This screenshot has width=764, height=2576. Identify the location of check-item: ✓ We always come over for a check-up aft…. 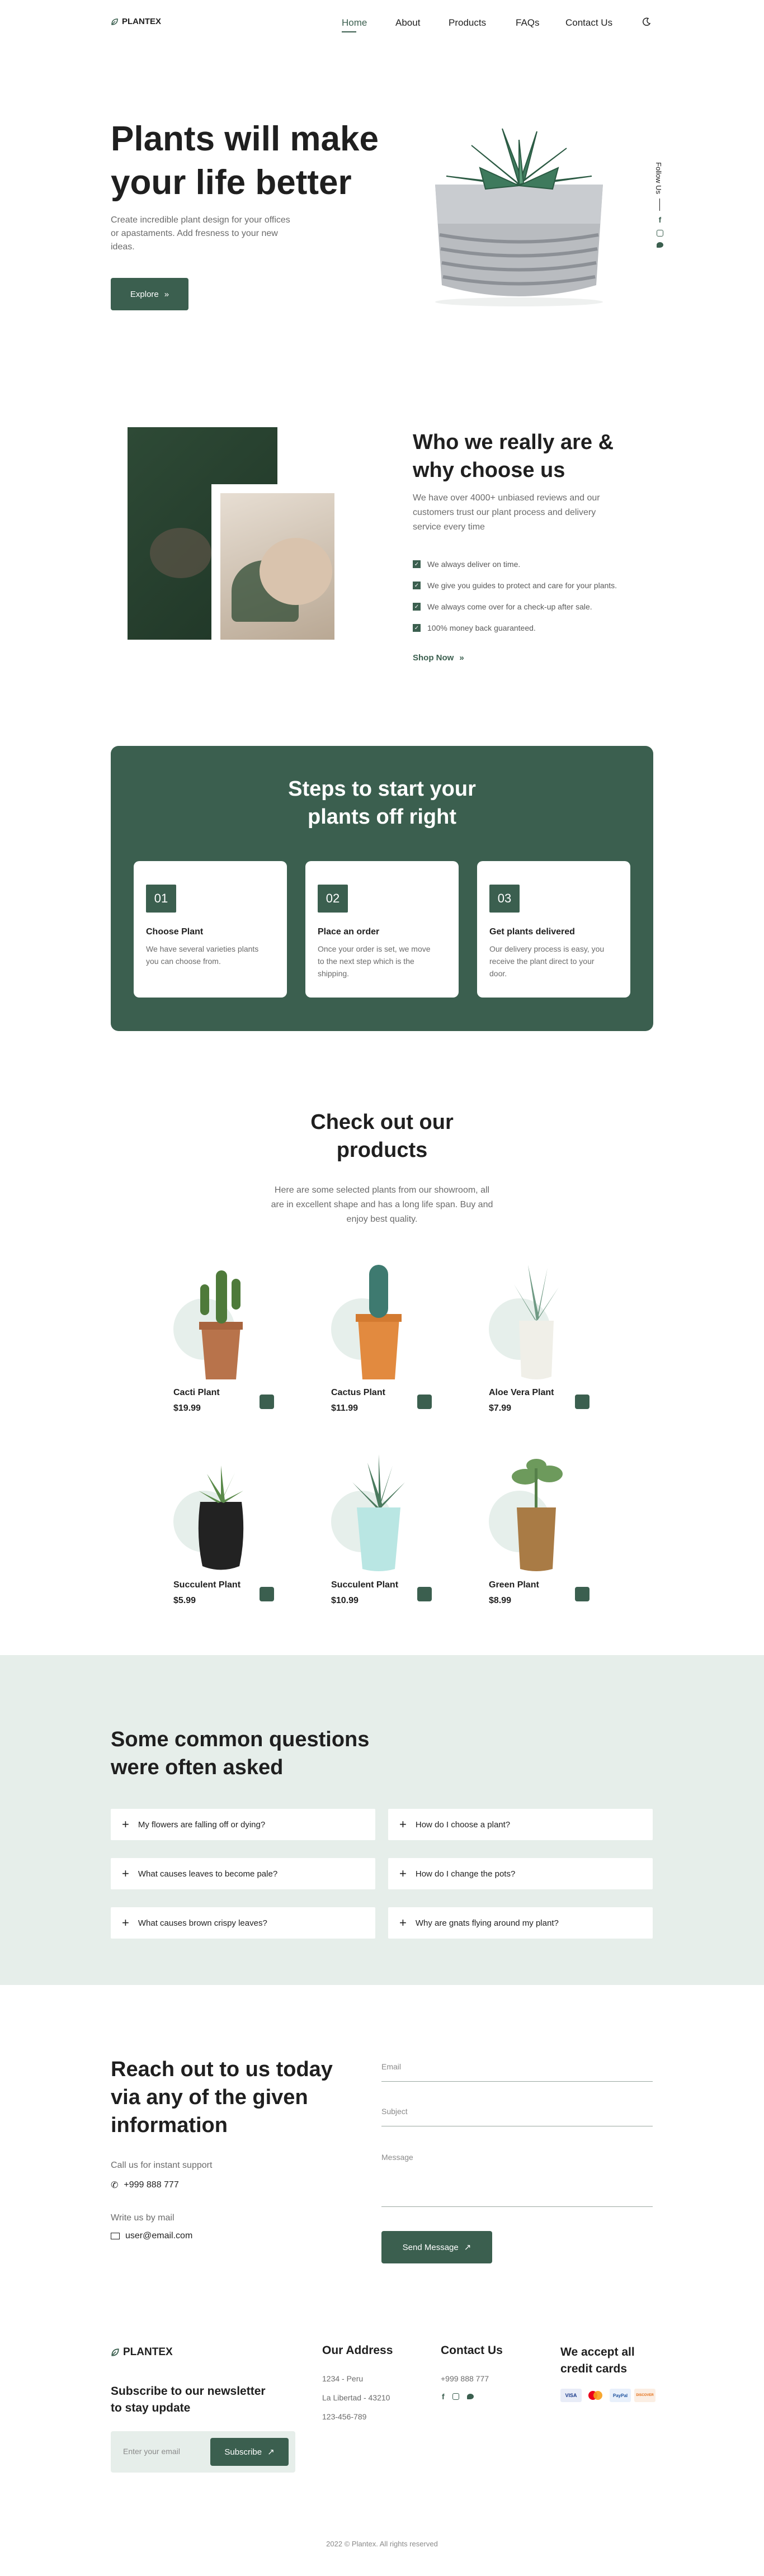
(515, 606).